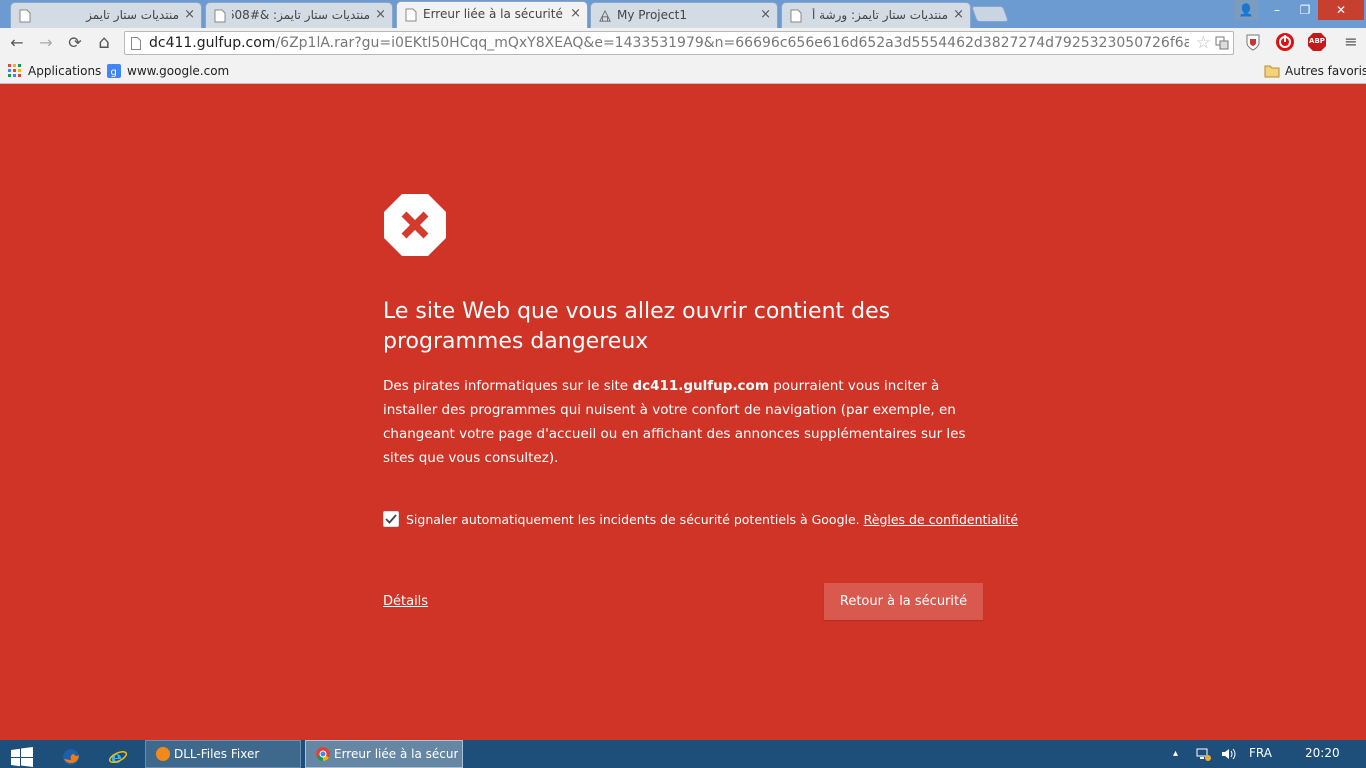  What do you see at coordinates (75, 43) in the screenshot?
I see `reload-button: ⟳` at bounding box center [75, 43].